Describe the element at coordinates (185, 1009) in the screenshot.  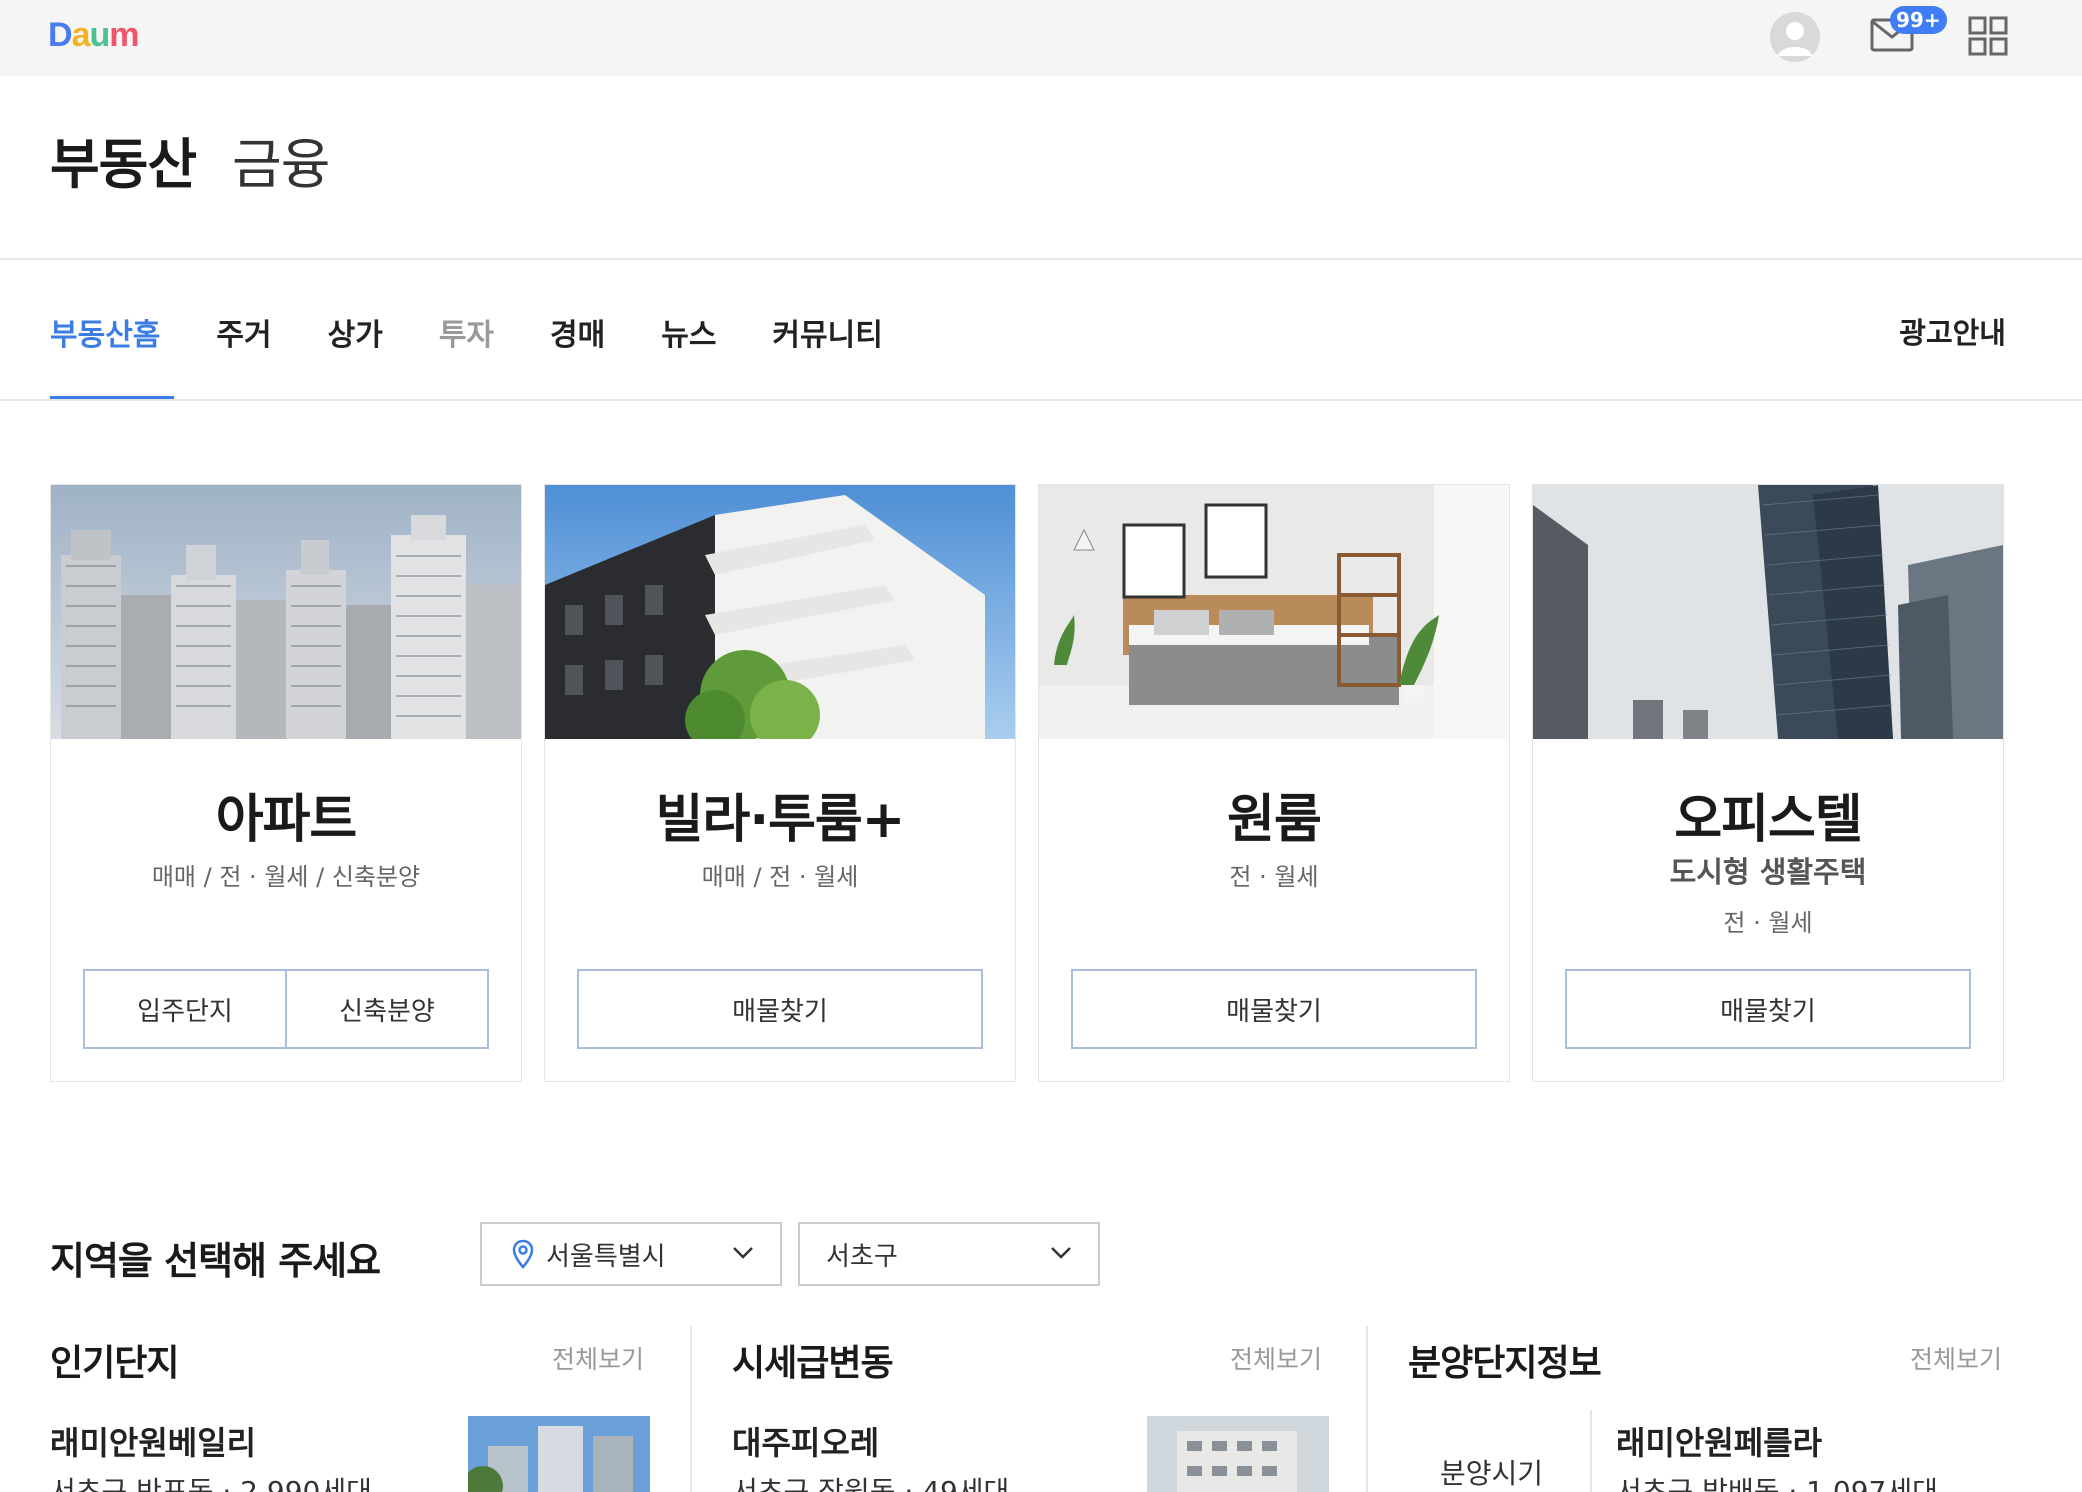
I see `move-in-complex-button: 입주단지` at that location.